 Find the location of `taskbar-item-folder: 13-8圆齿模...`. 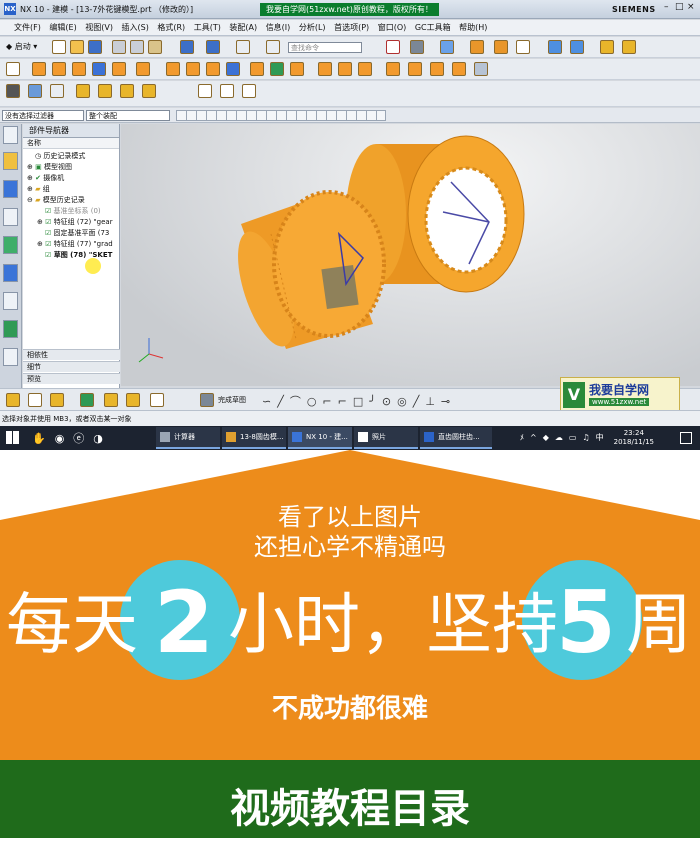

taskbar-item-folder: 13-8圆齿模... is located at coordinates (254, 438).